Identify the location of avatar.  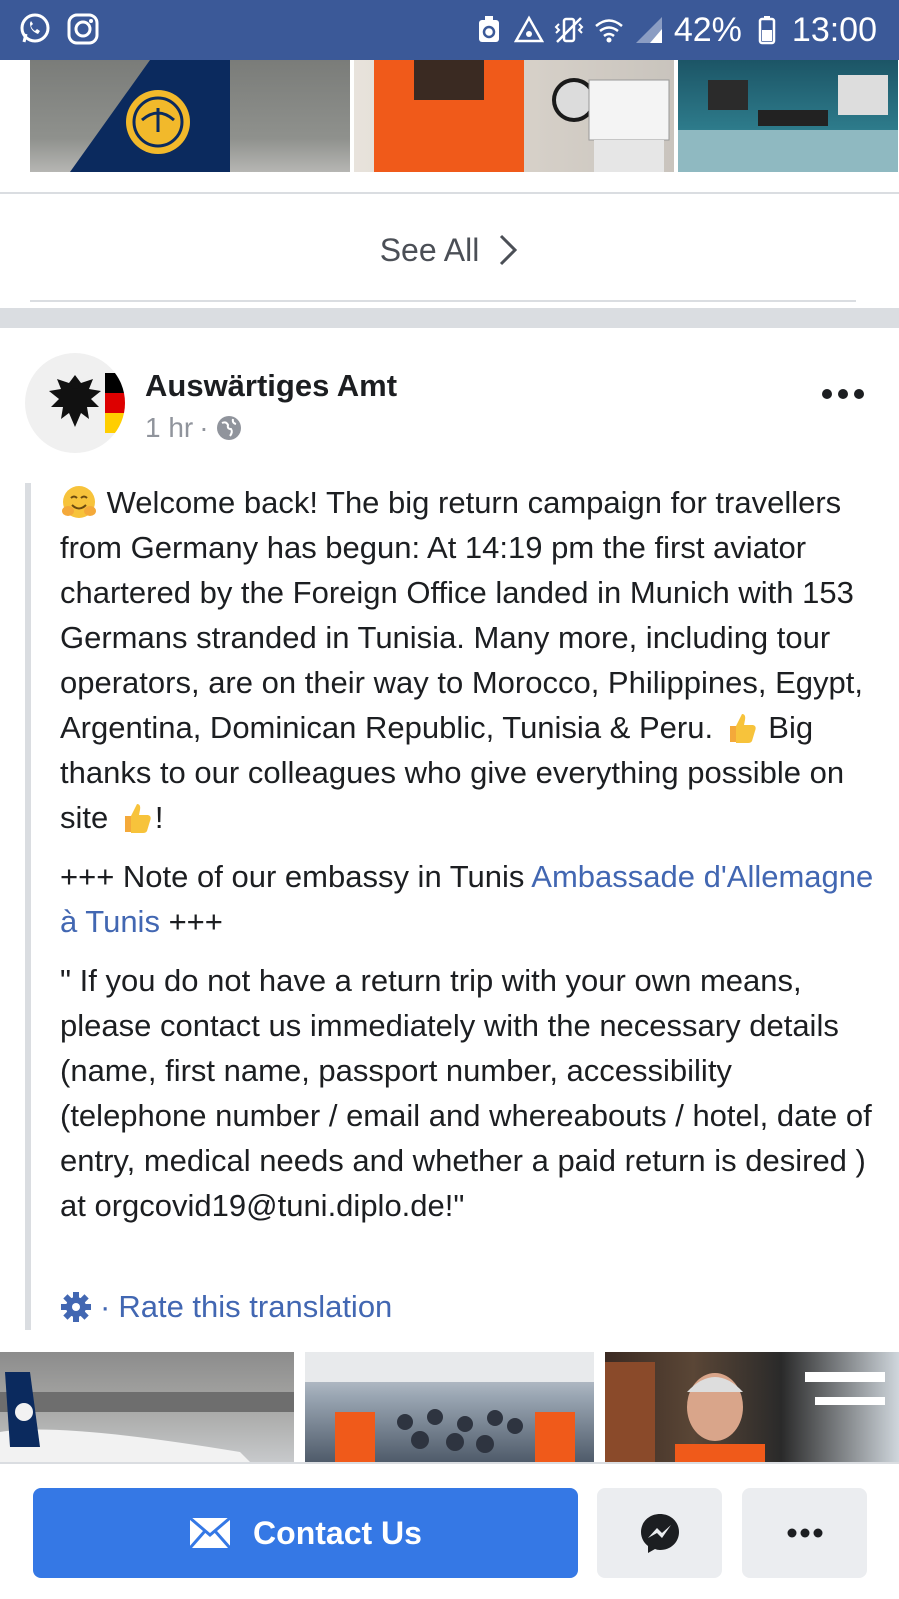
(75, 403).